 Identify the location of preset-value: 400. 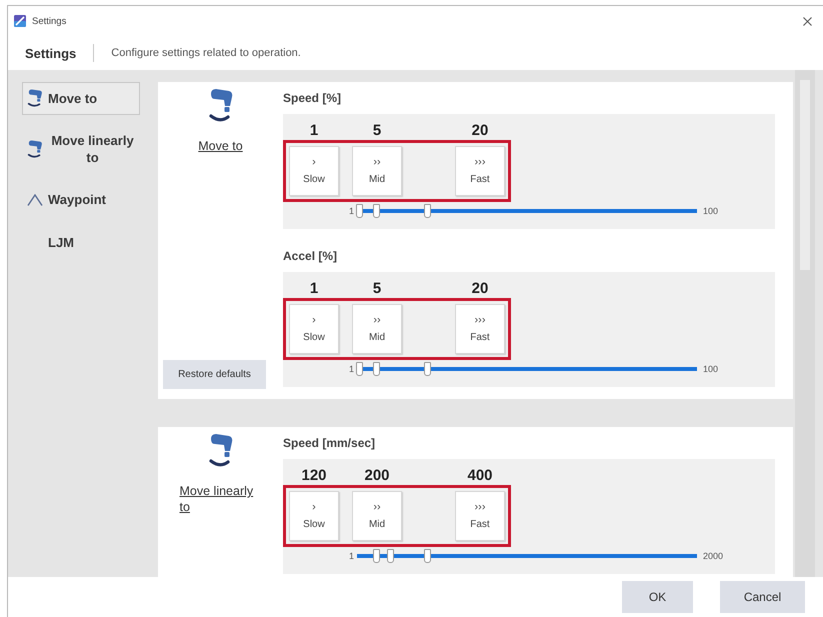
(480, 476).